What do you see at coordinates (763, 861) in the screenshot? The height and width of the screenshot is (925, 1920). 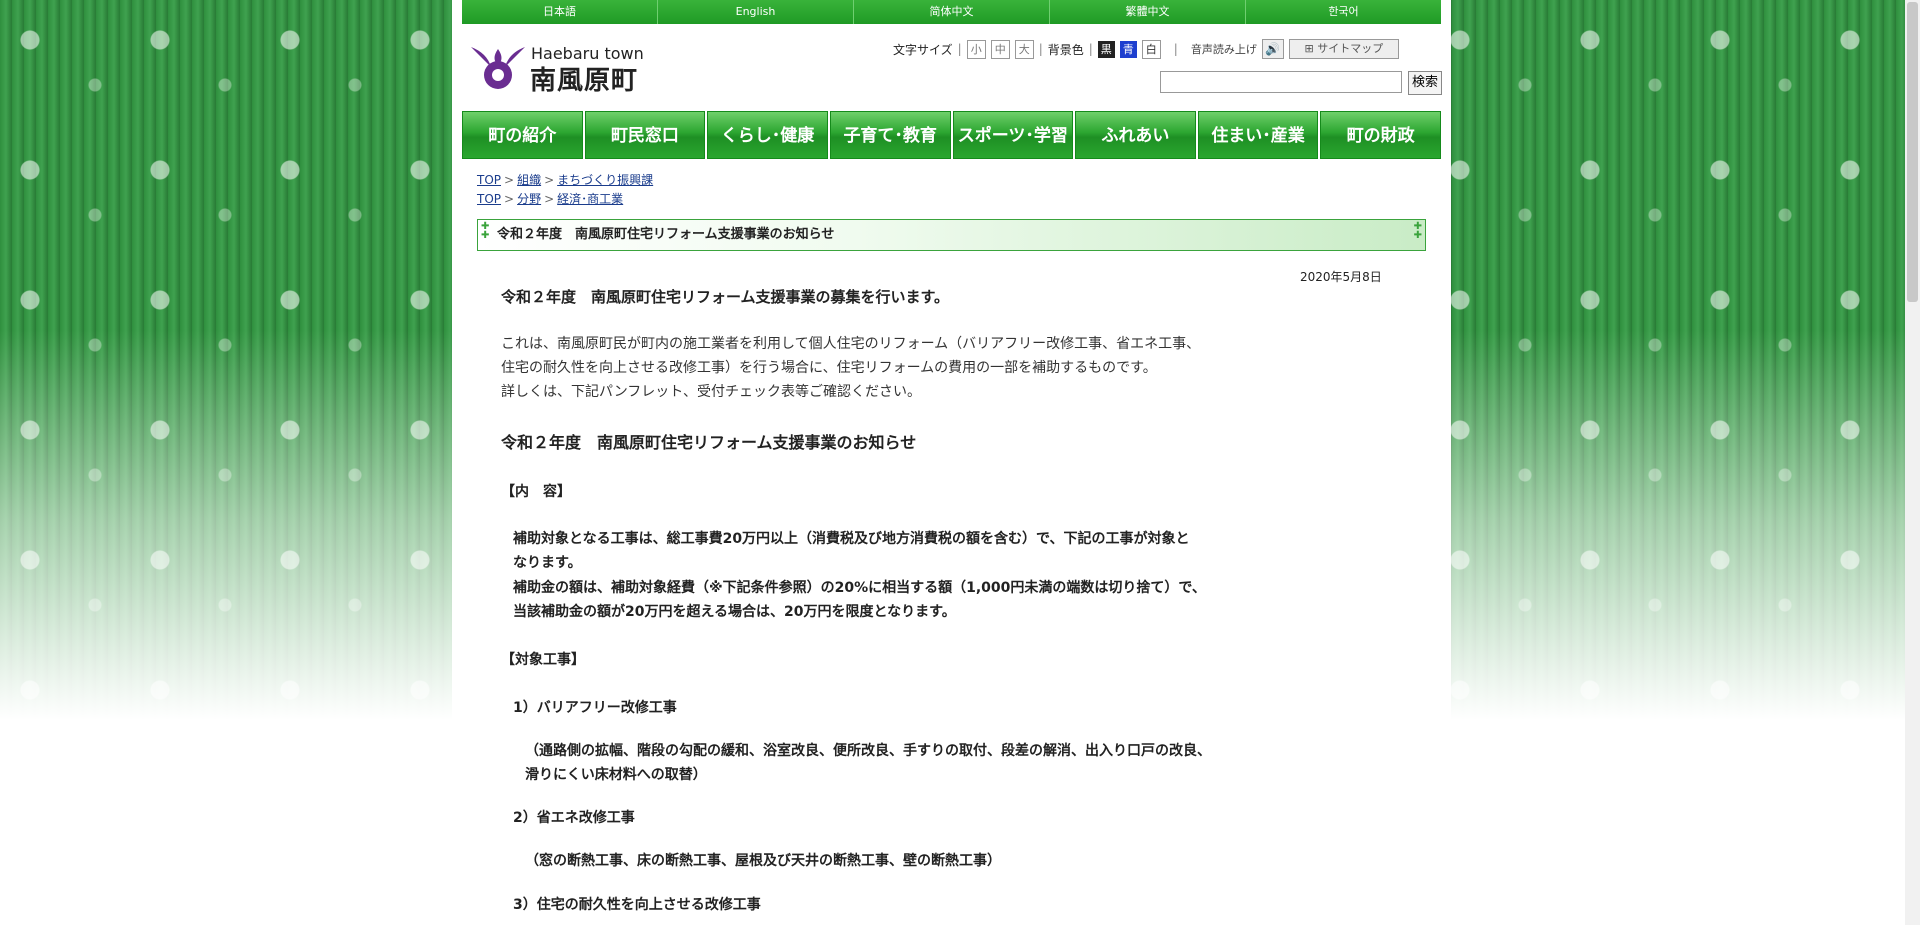 I see `target-item-2-detail: （窓の断熱工事、床の断熱工事、屋根及び天井の断熱工事、壁の断熱工事）` at bounding box center [763, 861].